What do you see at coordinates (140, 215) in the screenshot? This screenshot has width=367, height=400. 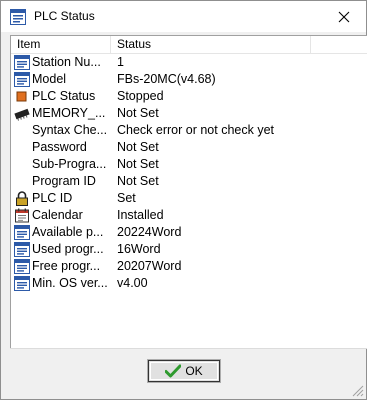 I see `item-status: Installed` at bounding box center [140, 215].